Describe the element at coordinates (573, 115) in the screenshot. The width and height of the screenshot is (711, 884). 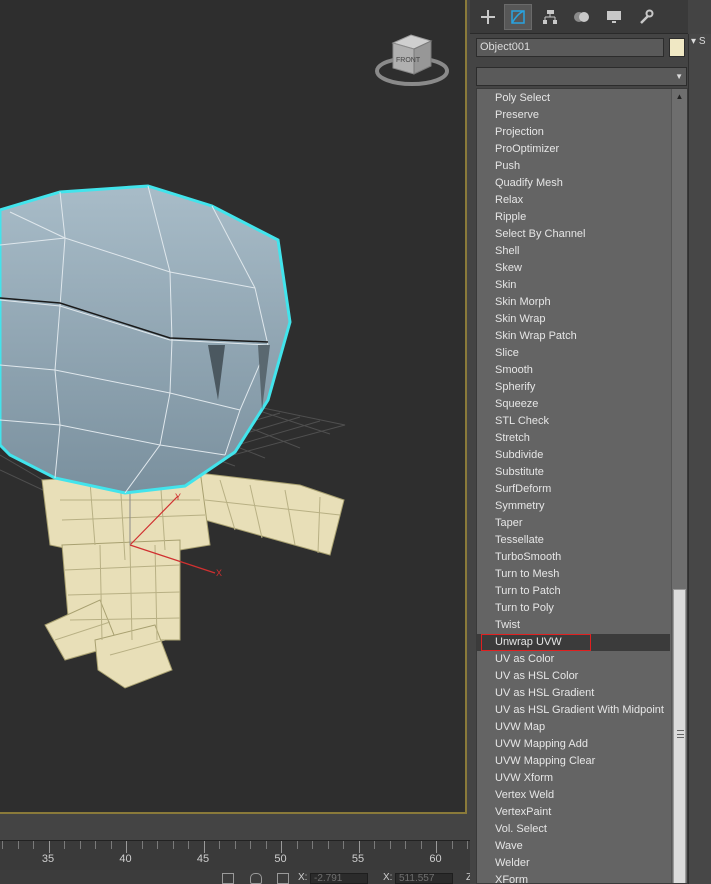
I see `modifier-list-item: Preserve` at that location.